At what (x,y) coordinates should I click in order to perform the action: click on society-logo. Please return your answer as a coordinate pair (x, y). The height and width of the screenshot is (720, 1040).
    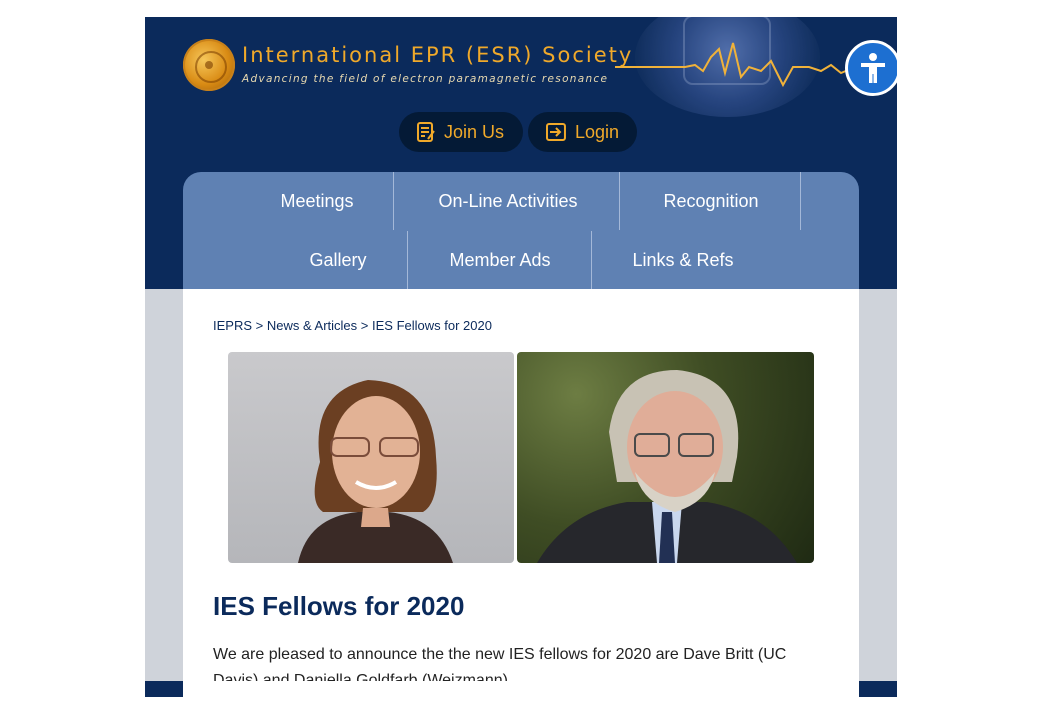
    Looking at the image, I should click on (209, 65).